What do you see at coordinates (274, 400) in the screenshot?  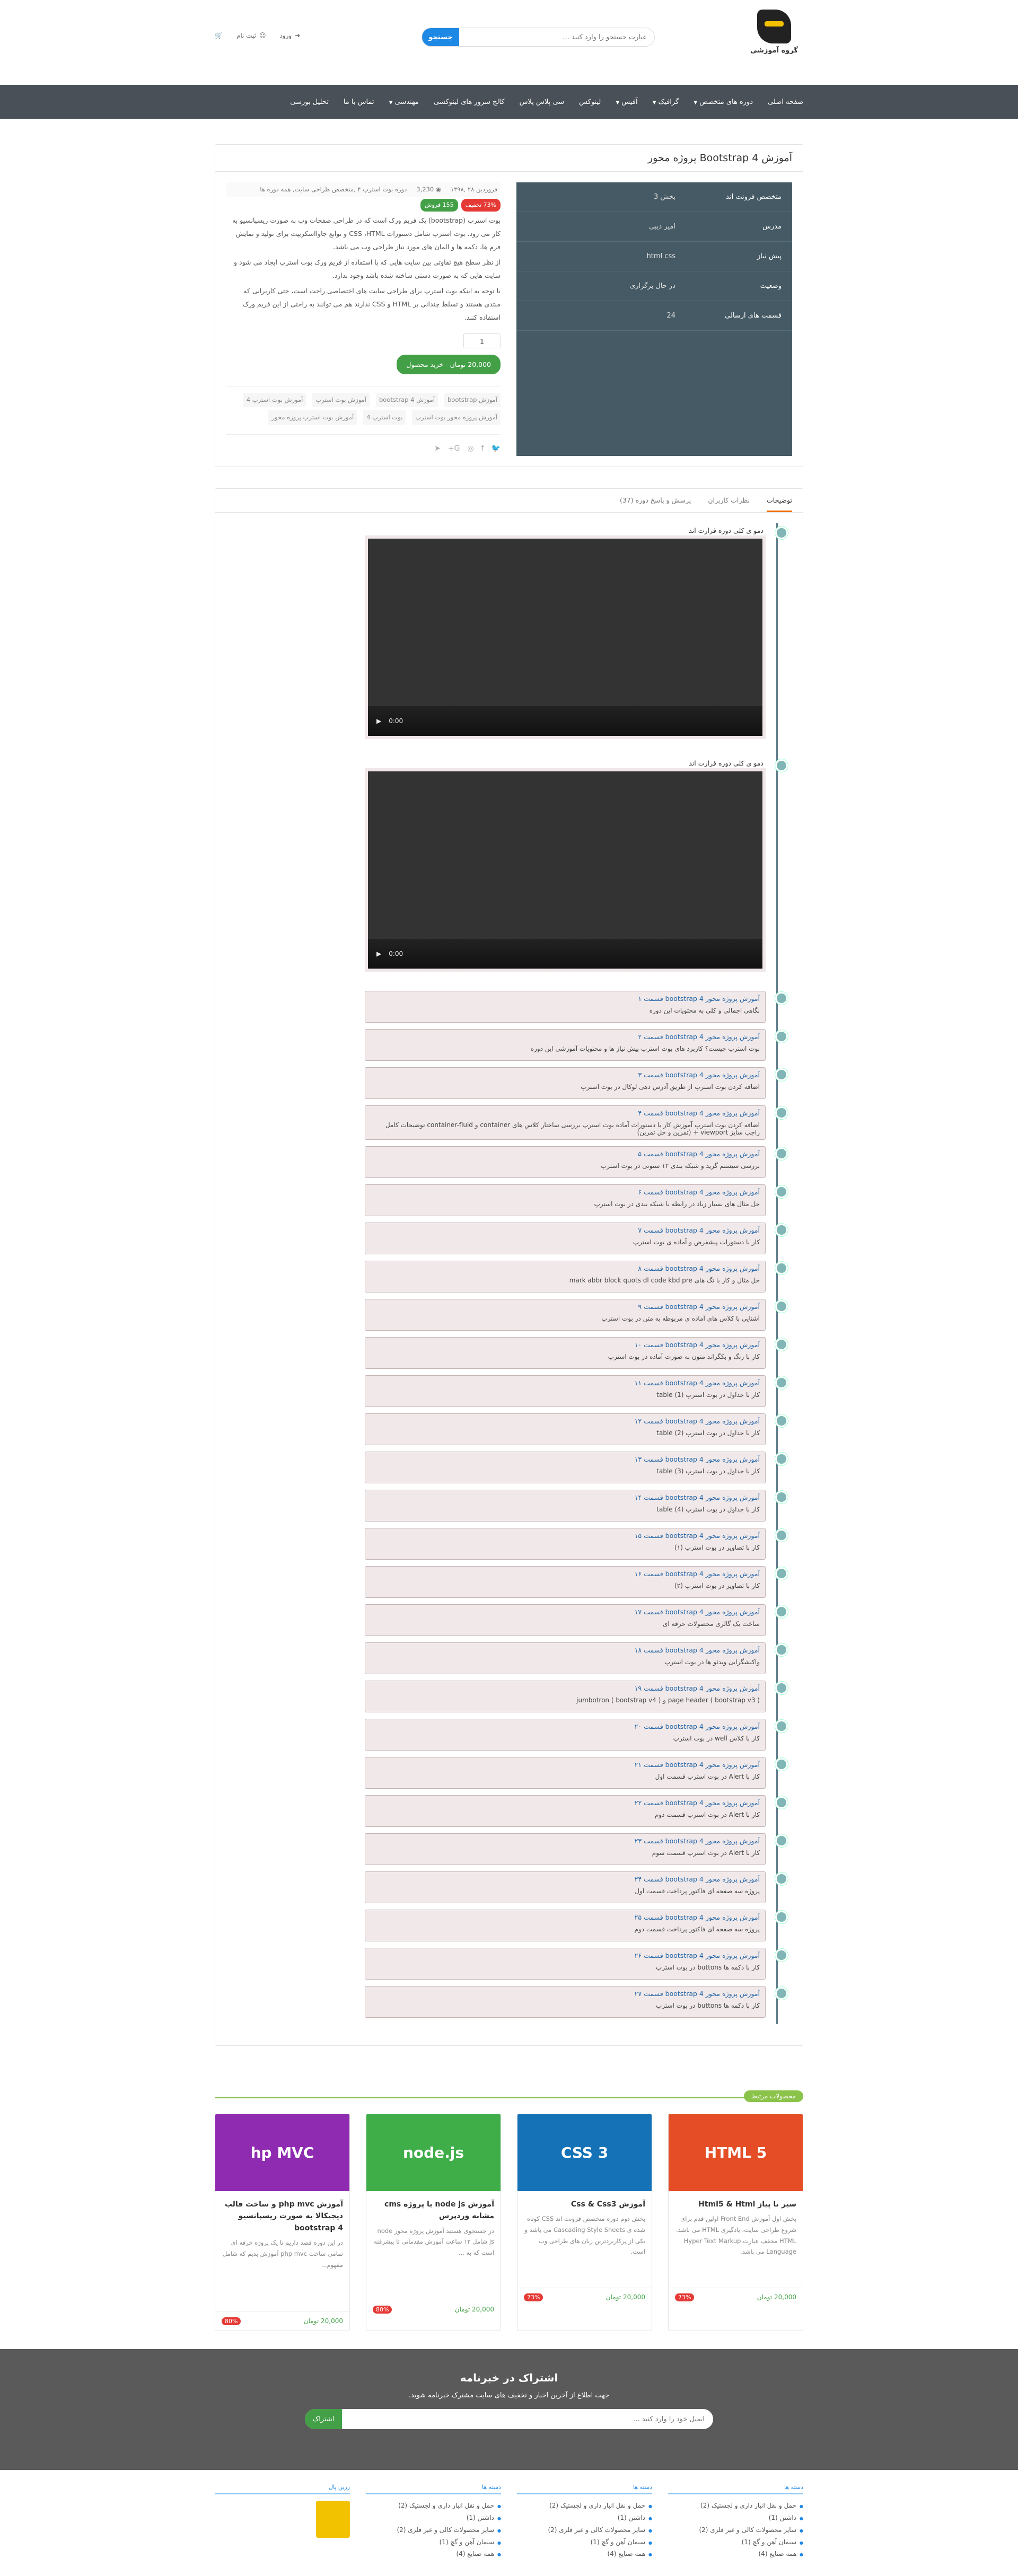 I see `tag-link: آموزش بوت استرپ 4` at bounding box center [274, 400].